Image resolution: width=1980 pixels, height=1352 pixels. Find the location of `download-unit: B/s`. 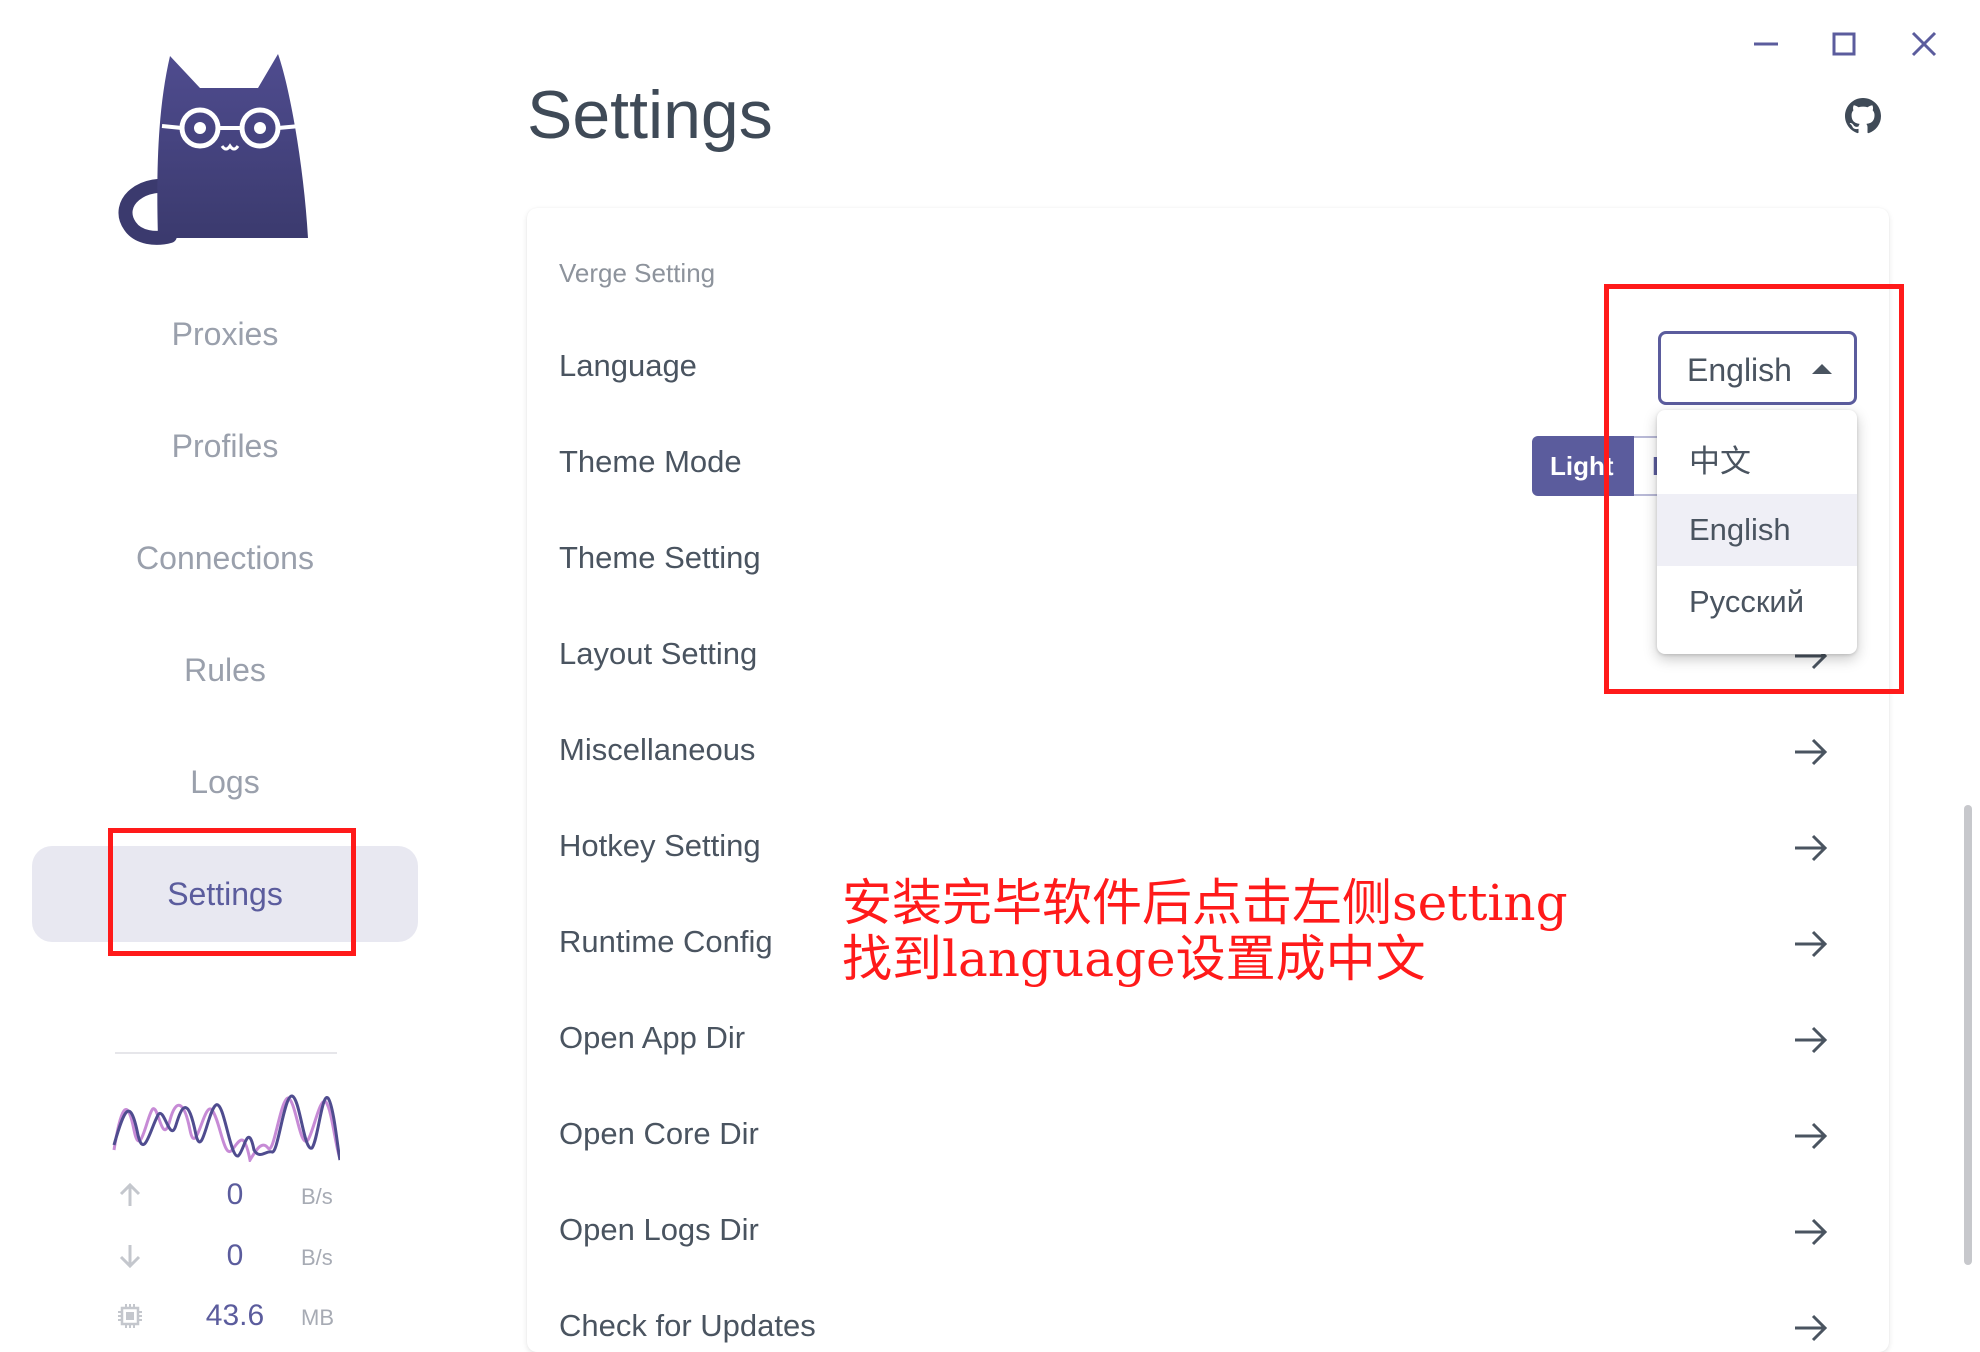

download-unit: B/s is located at coordinates (317, 1257).